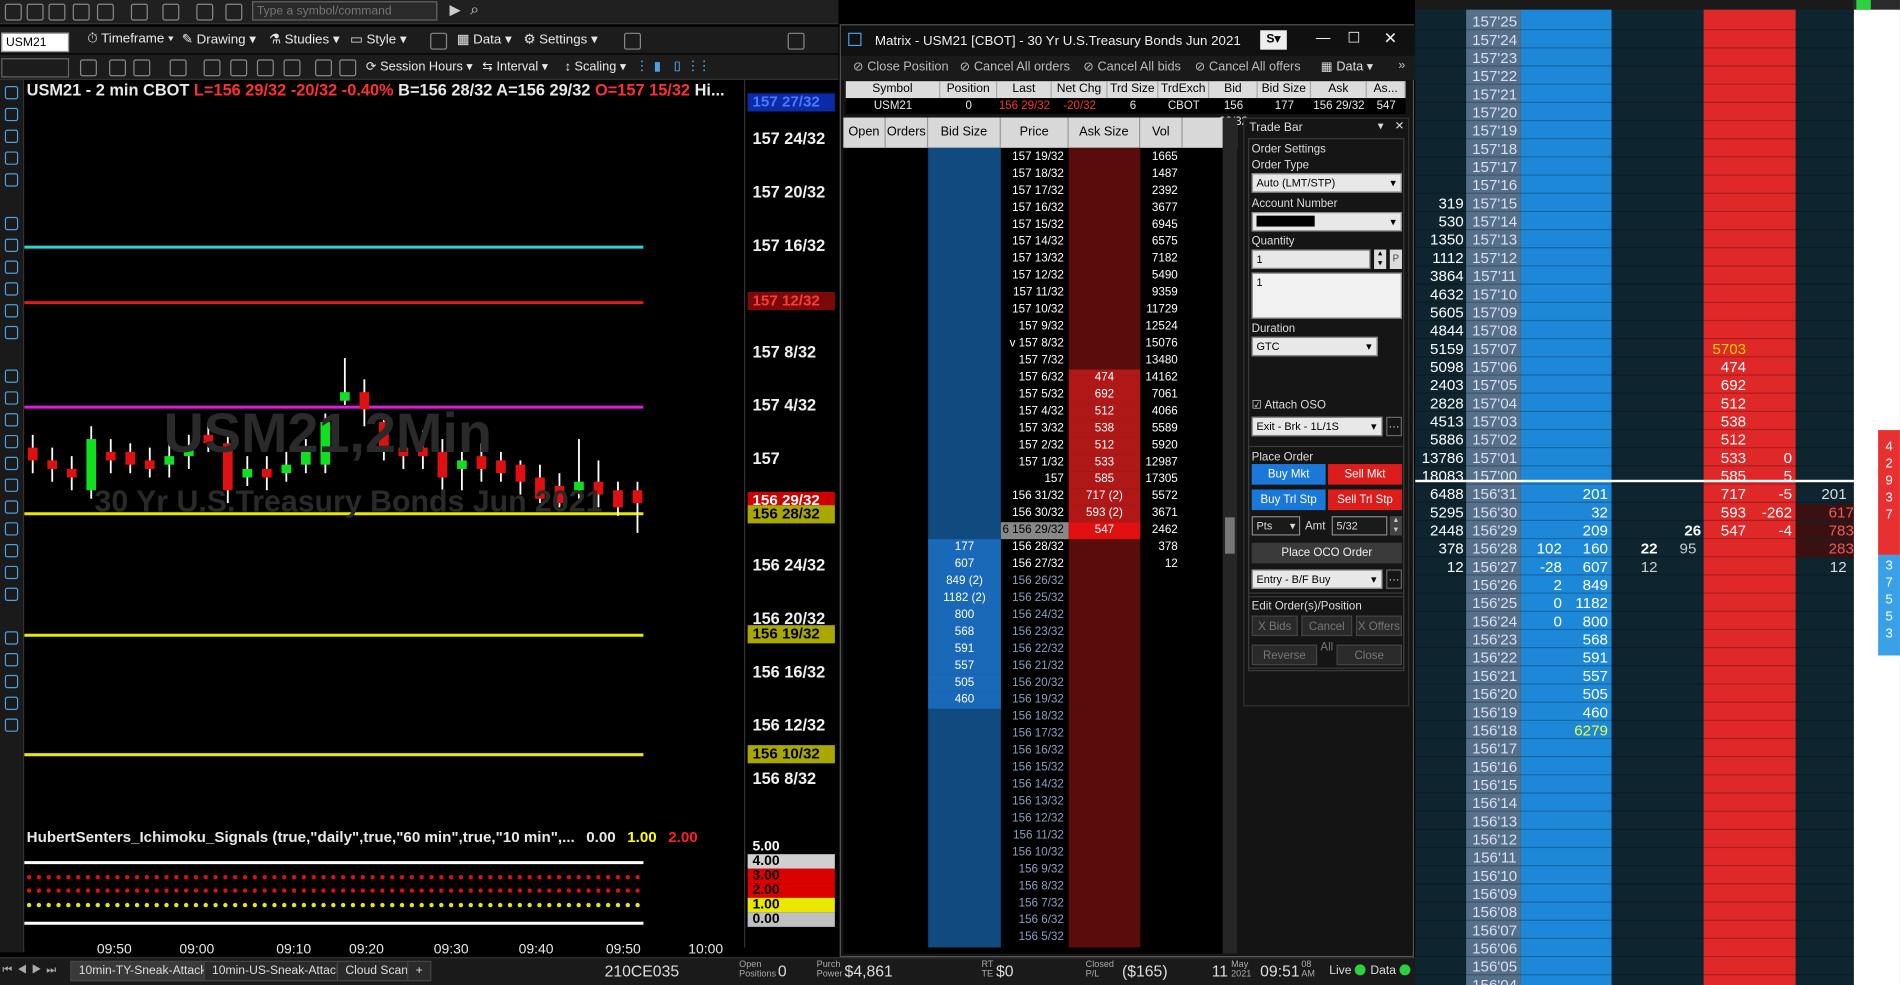 The height and width of the screenshot is (985, 1900). I want to click on attach-oso-checkbox: ☑ Attach OSO, so click(1289, 405).